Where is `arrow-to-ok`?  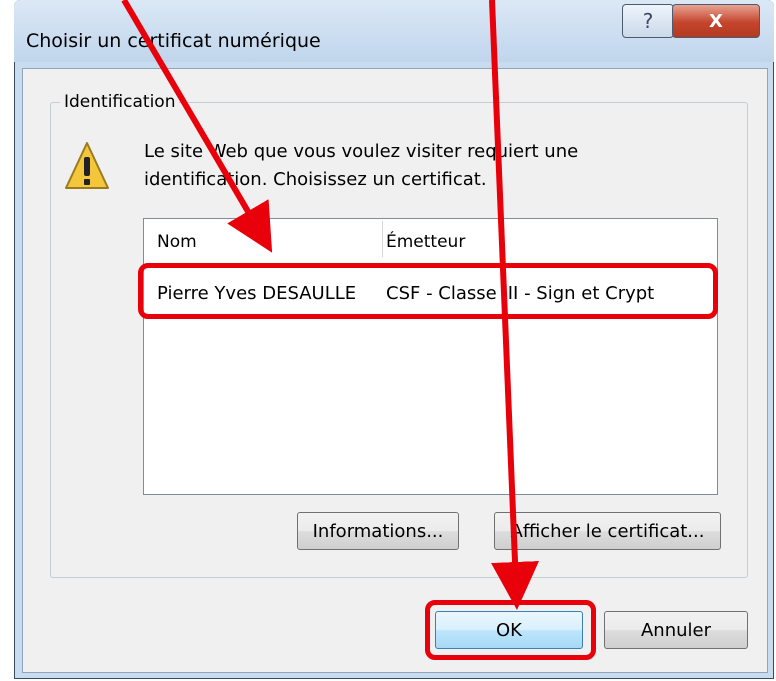
arrow-to-ok is located at coordinates (514, 305).